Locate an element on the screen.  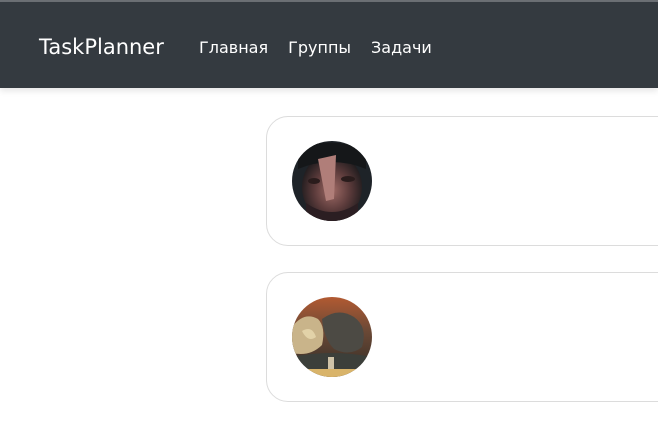
user-photo-image is located at coordinates (332, 181).